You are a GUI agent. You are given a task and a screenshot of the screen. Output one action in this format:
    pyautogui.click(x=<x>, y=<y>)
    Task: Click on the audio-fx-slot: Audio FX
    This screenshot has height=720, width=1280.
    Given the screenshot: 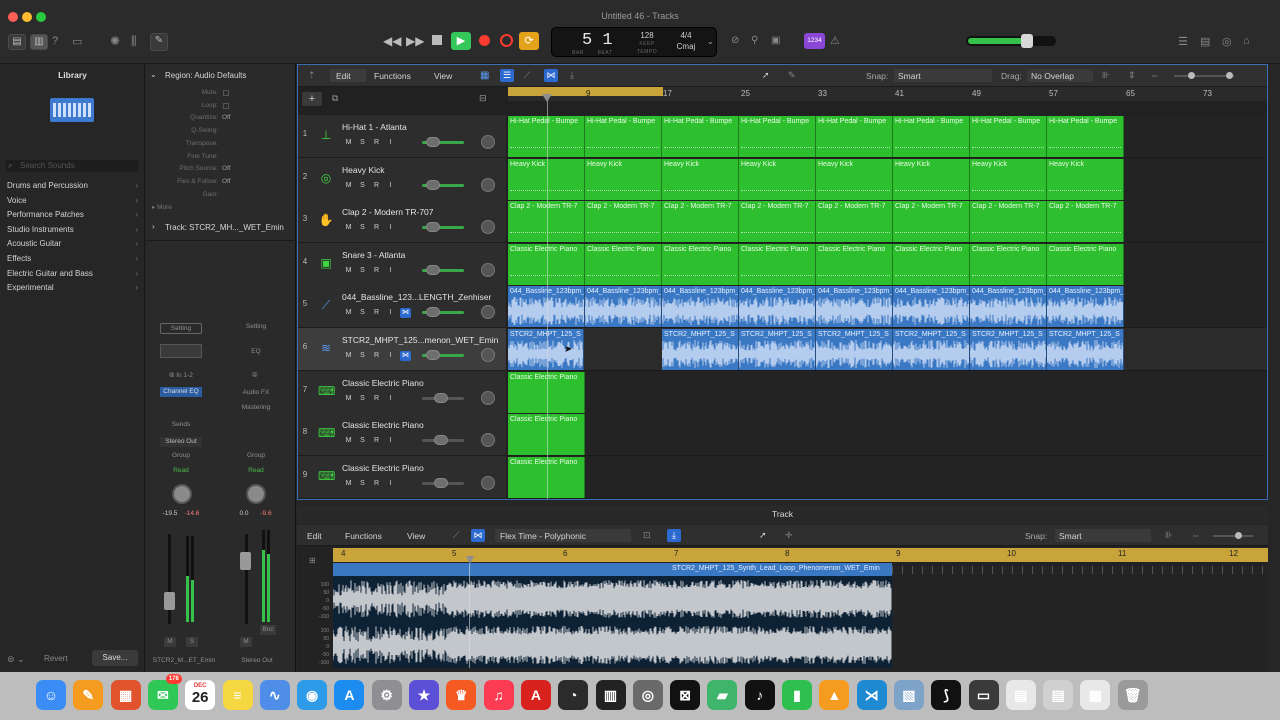 What is the action you would take?
    pyautogui.click(x=256, y=392)
    